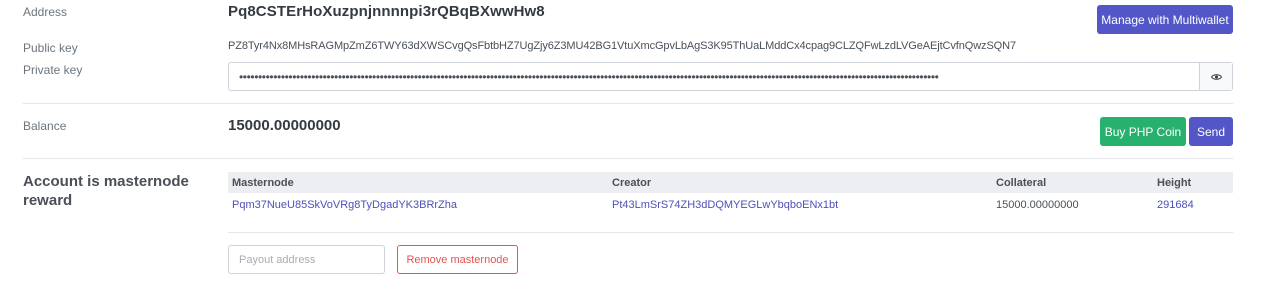 Image resolution: width=1280 pixels, height=285 pixels. I want to click on remove-masternode-button: Remove masternode, so click(457, 259).